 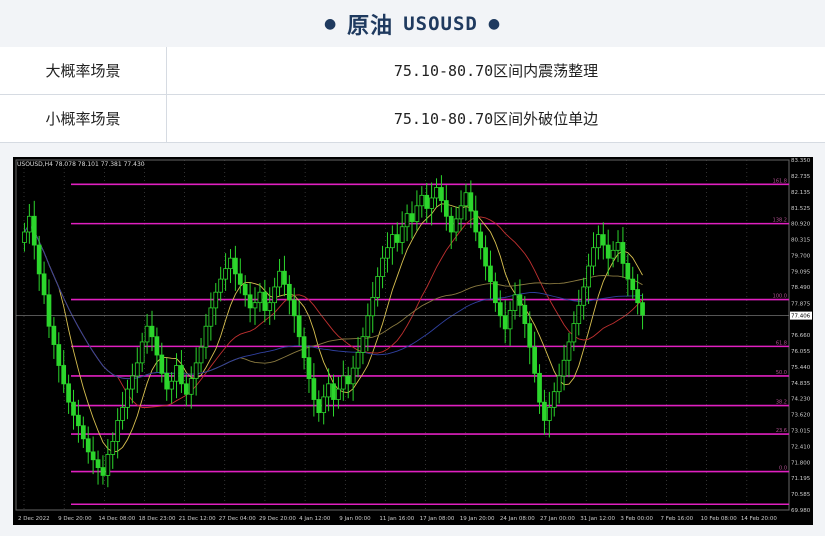 What do you see at coordinates (801, 368) in the screenshot?
I see `price-tick-label: 75.440` at bounding box center [801, 368].